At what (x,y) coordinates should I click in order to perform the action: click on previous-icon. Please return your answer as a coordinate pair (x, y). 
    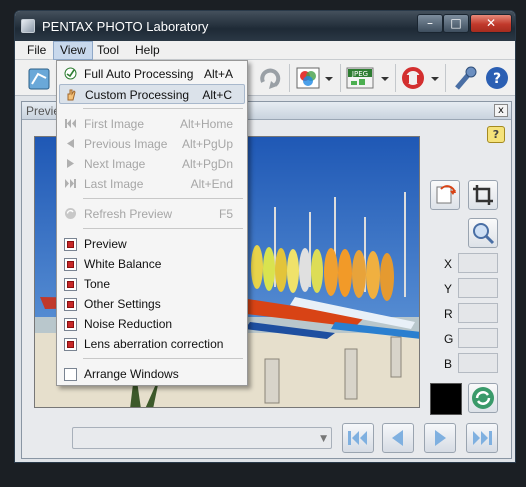
    Looking at the image, I should click on (397, 438).